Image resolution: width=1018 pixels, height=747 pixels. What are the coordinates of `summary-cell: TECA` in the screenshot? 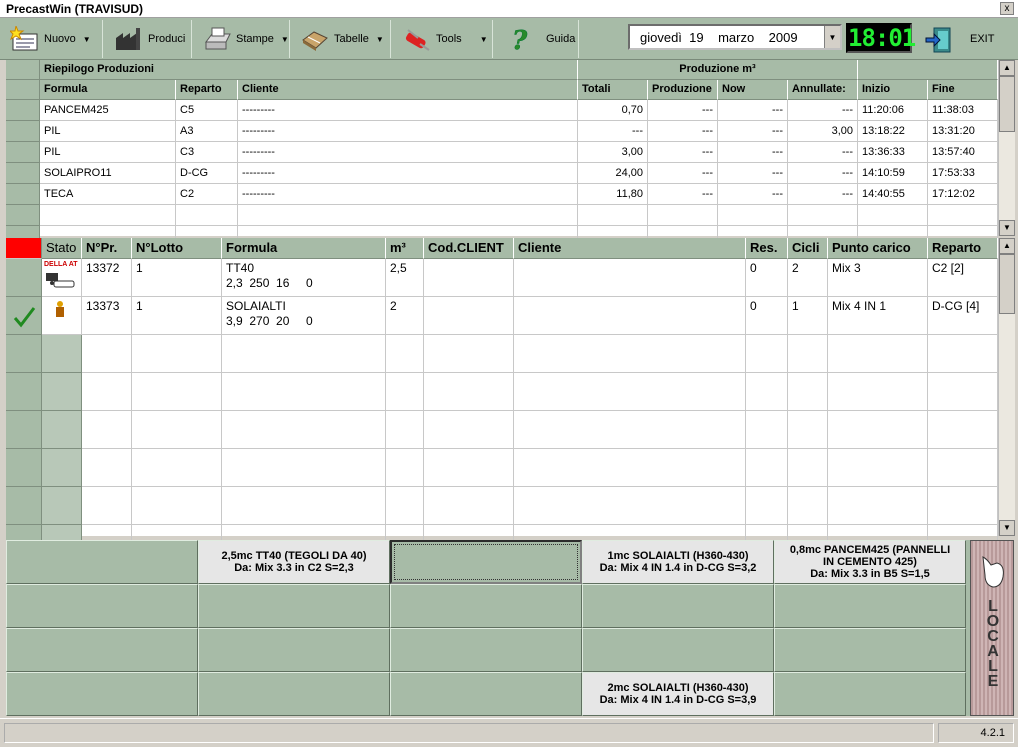 It's located at (108, 194).